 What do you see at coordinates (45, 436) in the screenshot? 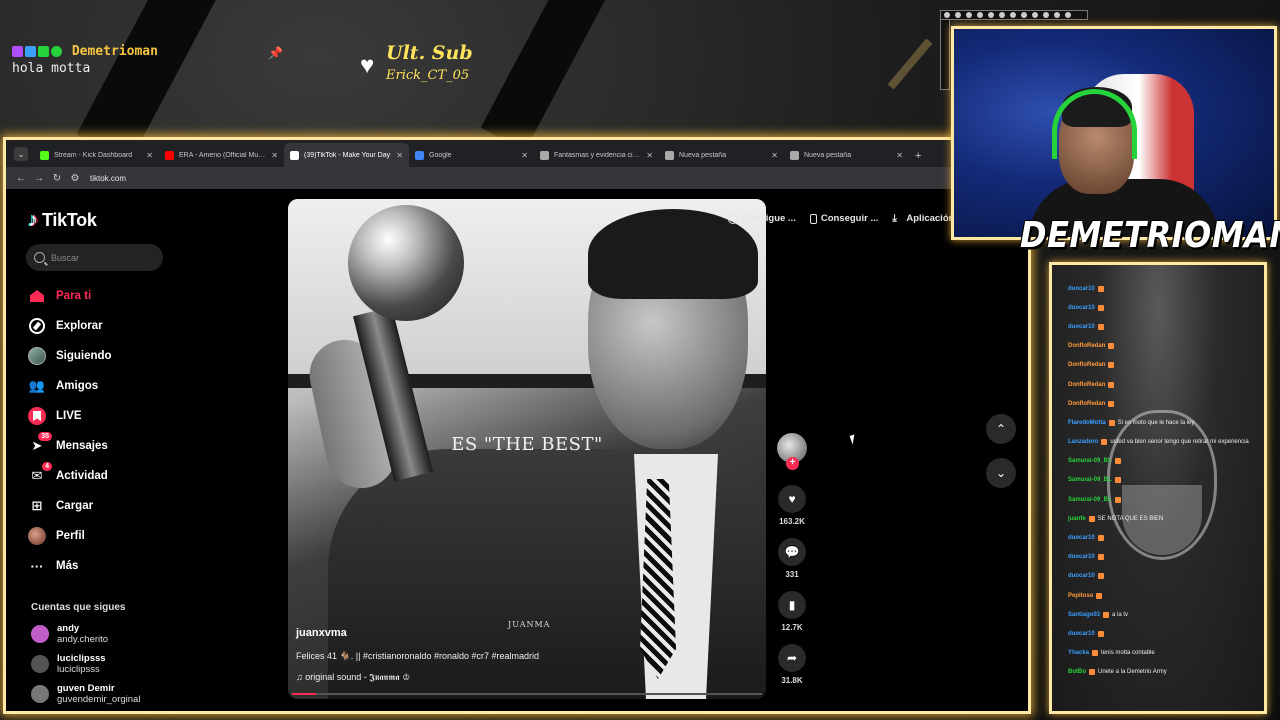
I see `notification-badge: 35` at bounding box center [45, 436].